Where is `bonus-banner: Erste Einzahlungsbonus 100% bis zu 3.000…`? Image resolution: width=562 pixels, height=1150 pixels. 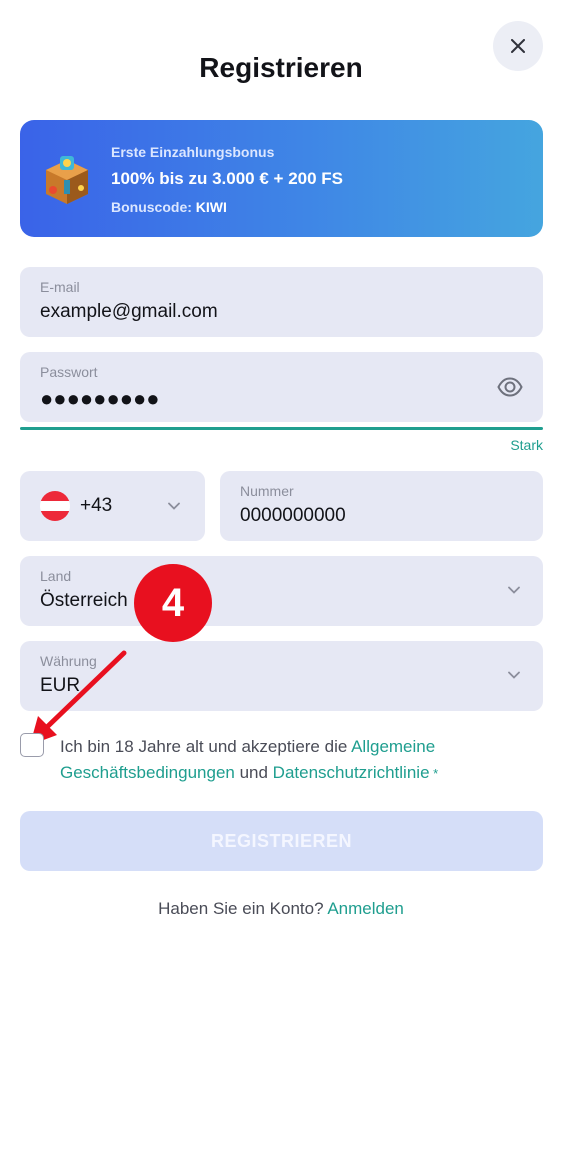 bonus-banner: Erste Einzahlungsbonus 100% bis zu 3.000… is located at coordinates (281, 178).